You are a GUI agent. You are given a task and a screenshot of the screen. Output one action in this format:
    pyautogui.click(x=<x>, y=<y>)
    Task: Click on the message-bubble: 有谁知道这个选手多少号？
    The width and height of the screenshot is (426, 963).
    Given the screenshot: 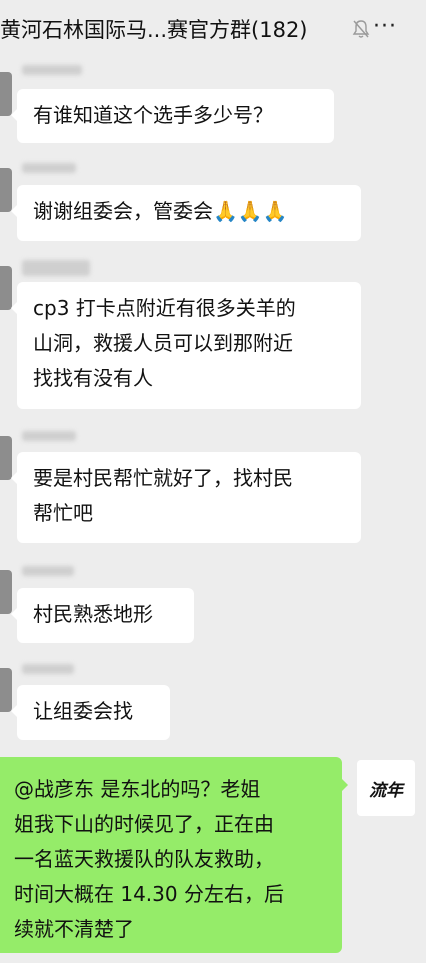 What is the action you would take?
    pyautogui.click(x=172, y=116)
    